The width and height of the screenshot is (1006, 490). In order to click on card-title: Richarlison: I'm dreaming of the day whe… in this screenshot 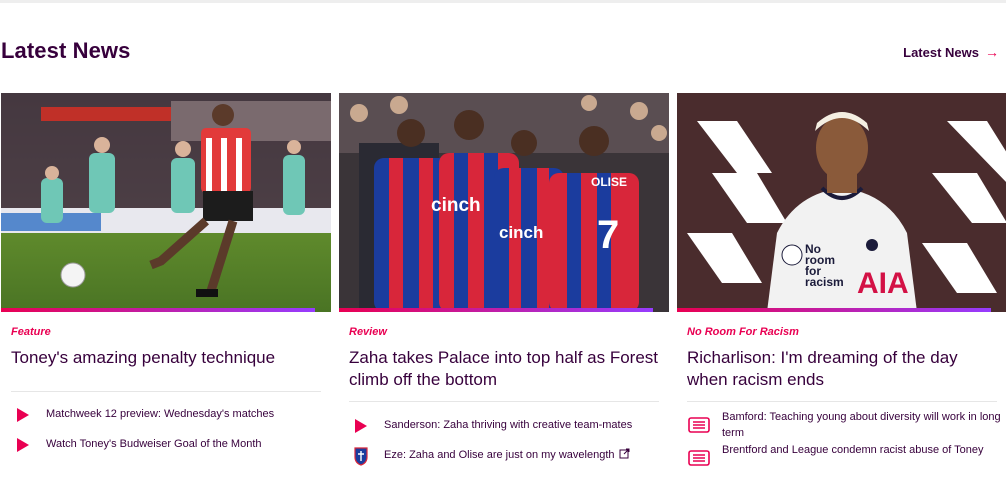, I will do `click(842, 369)`.